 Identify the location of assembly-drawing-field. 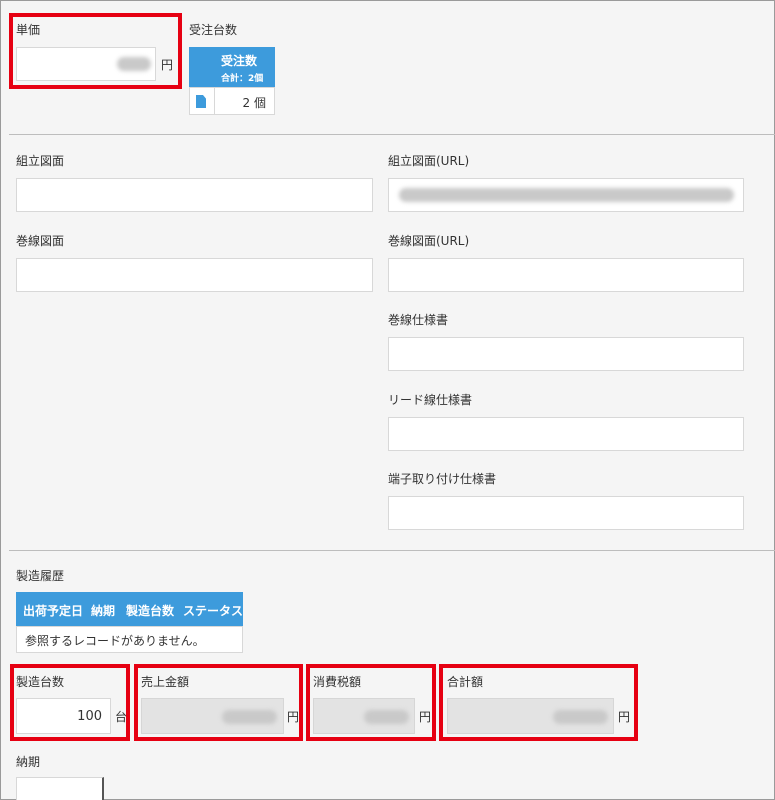
(194, 195).